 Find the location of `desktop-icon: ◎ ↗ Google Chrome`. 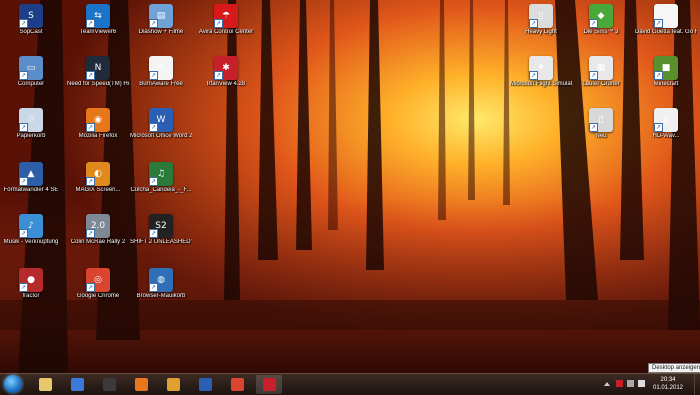

desktop-icon: ◎ ↗ Google Chrome is located at coordinates (98, 284).